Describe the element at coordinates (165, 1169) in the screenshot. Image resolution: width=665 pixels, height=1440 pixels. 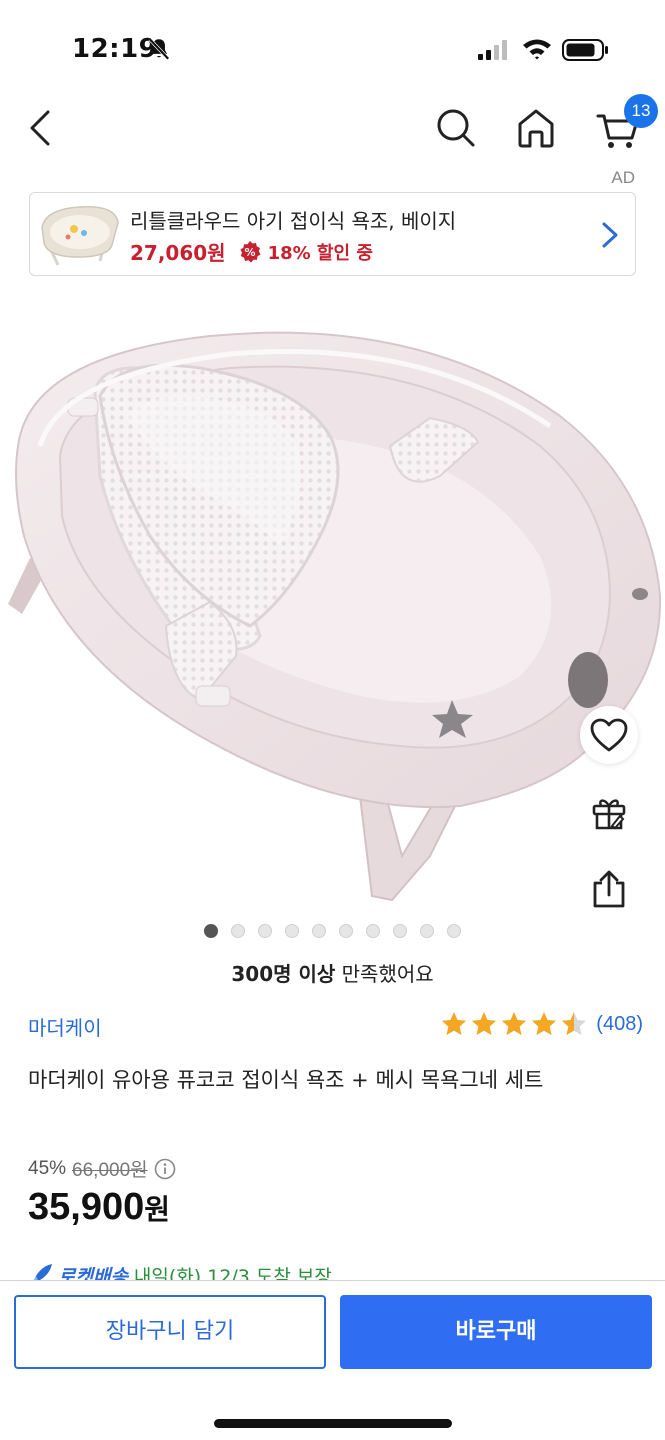
I see `info-icon` at that location.